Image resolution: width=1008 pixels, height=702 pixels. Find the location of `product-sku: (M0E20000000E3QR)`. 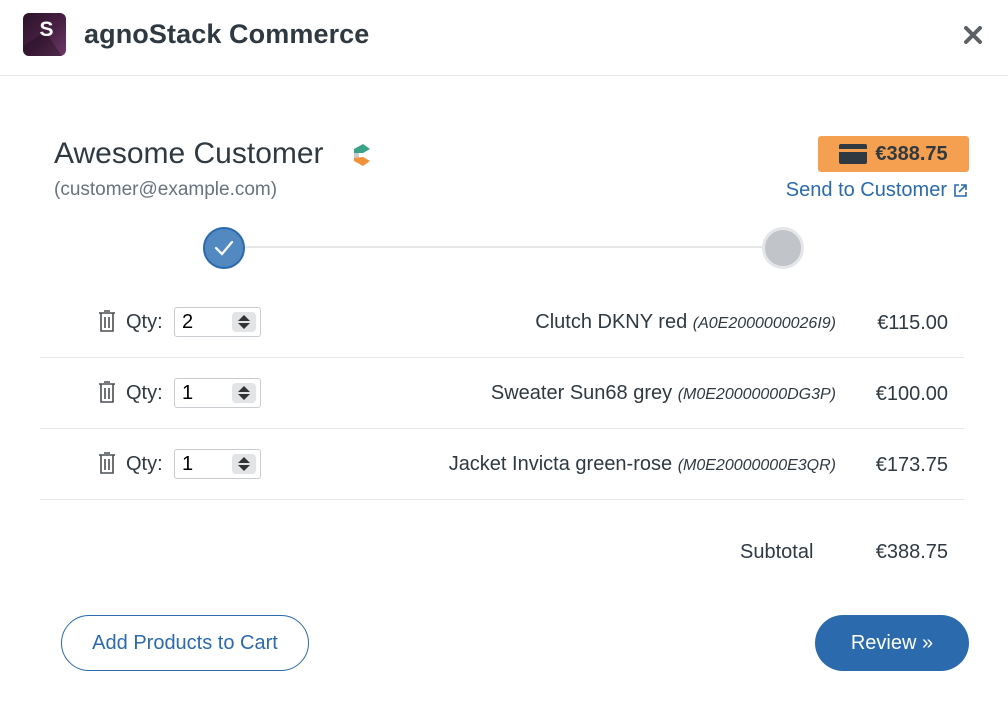

product-sku: (M0E20000000E3QR) is located at coordinates (756, 465).